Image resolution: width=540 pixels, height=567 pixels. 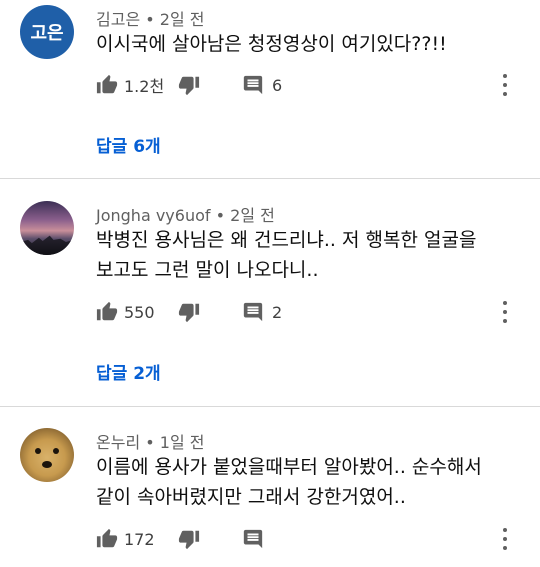 I want to click on view-replies-link: 답글 6개, so click(x=128, y=144).